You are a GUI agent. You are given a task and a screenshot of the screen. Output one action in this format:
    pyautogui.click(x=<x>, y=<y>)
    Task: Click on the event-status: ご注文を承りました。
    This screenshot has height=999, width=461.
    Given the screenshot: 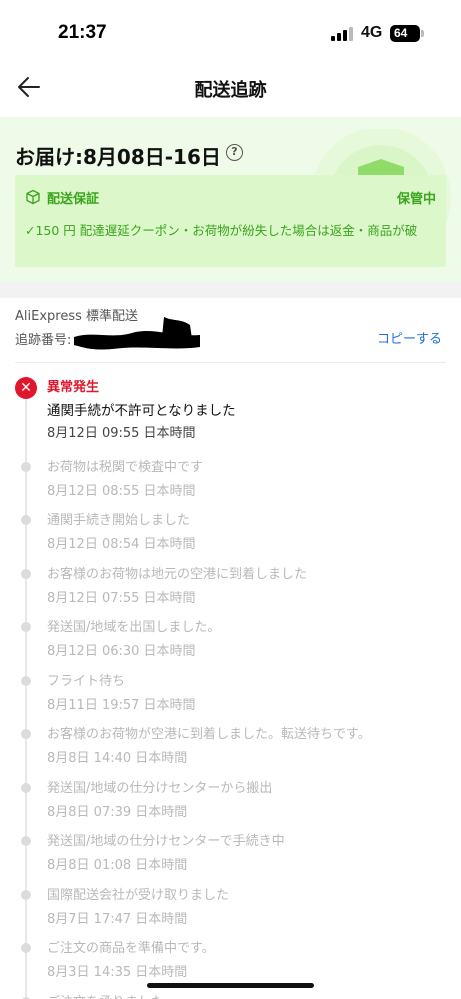 What is the action you would take?
    pyautogui.click(x=112, y=995)
    